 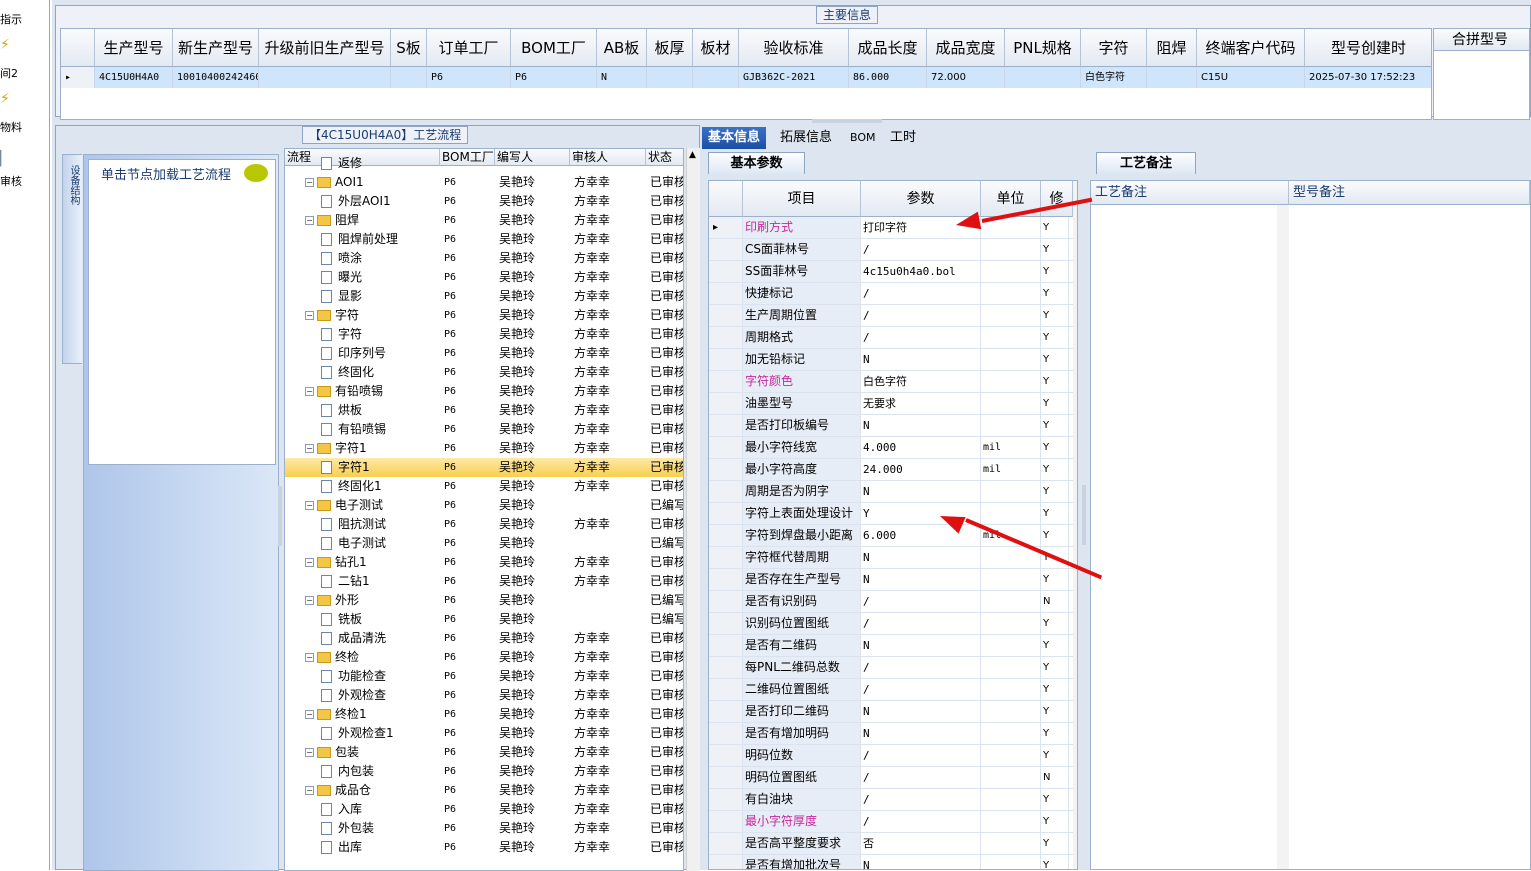 I want to click on tree-row: 字符1 P6 吴艳玲 方幸幸 已审核, so click(x=484, y=467).